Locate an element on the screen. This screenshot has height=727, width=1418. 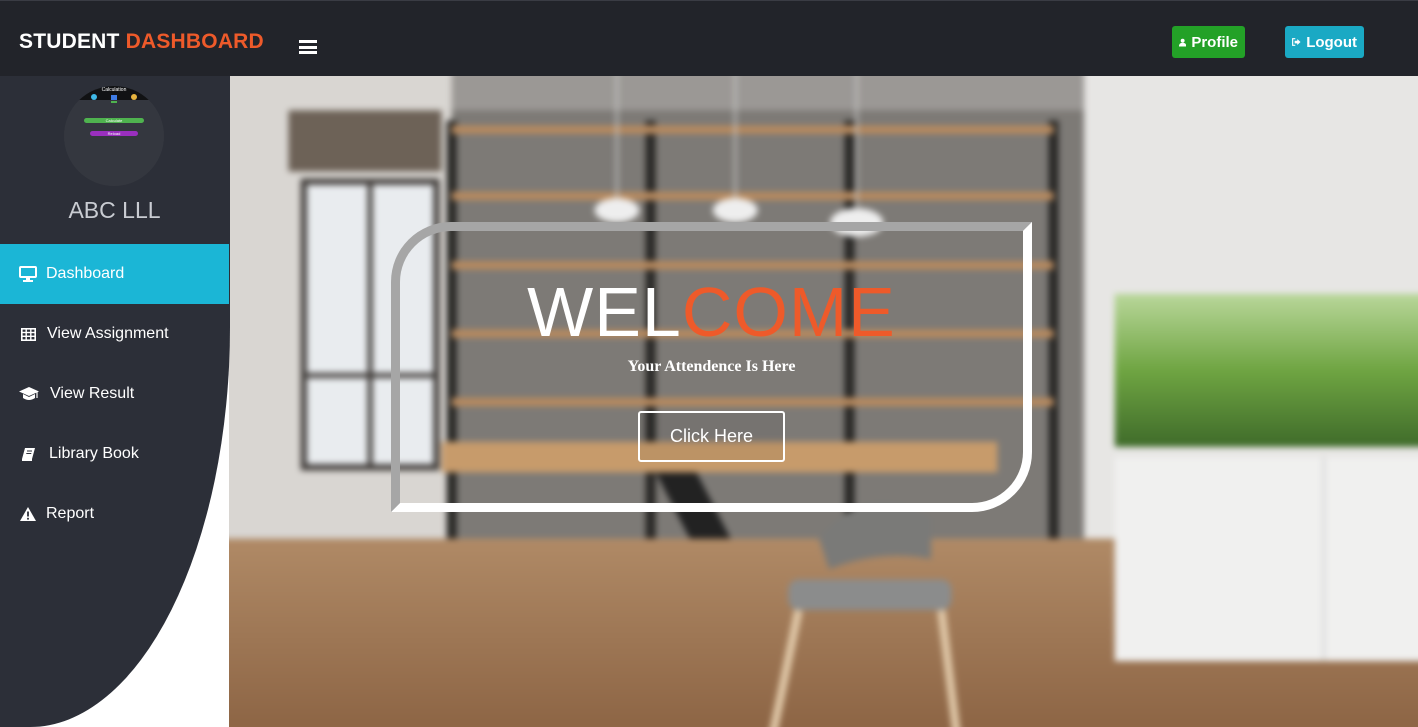
graduation-cap-icon is located at coordinates (29, 394).